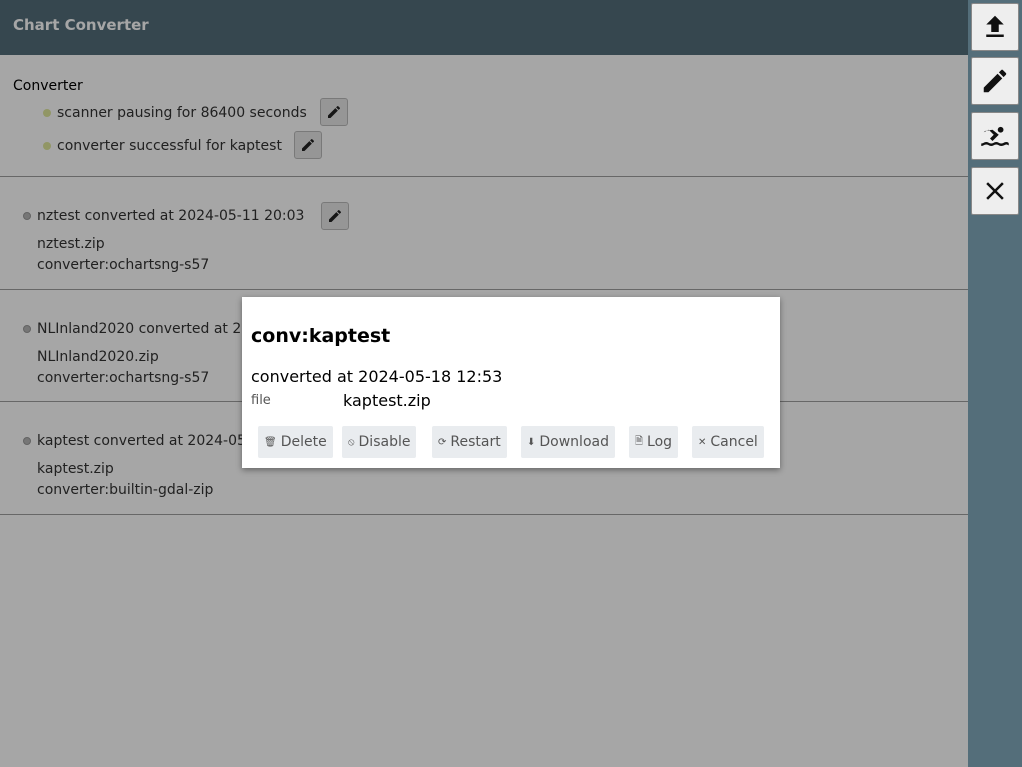  I want to click on download-button: ⬇ Download, so click(568, 442).